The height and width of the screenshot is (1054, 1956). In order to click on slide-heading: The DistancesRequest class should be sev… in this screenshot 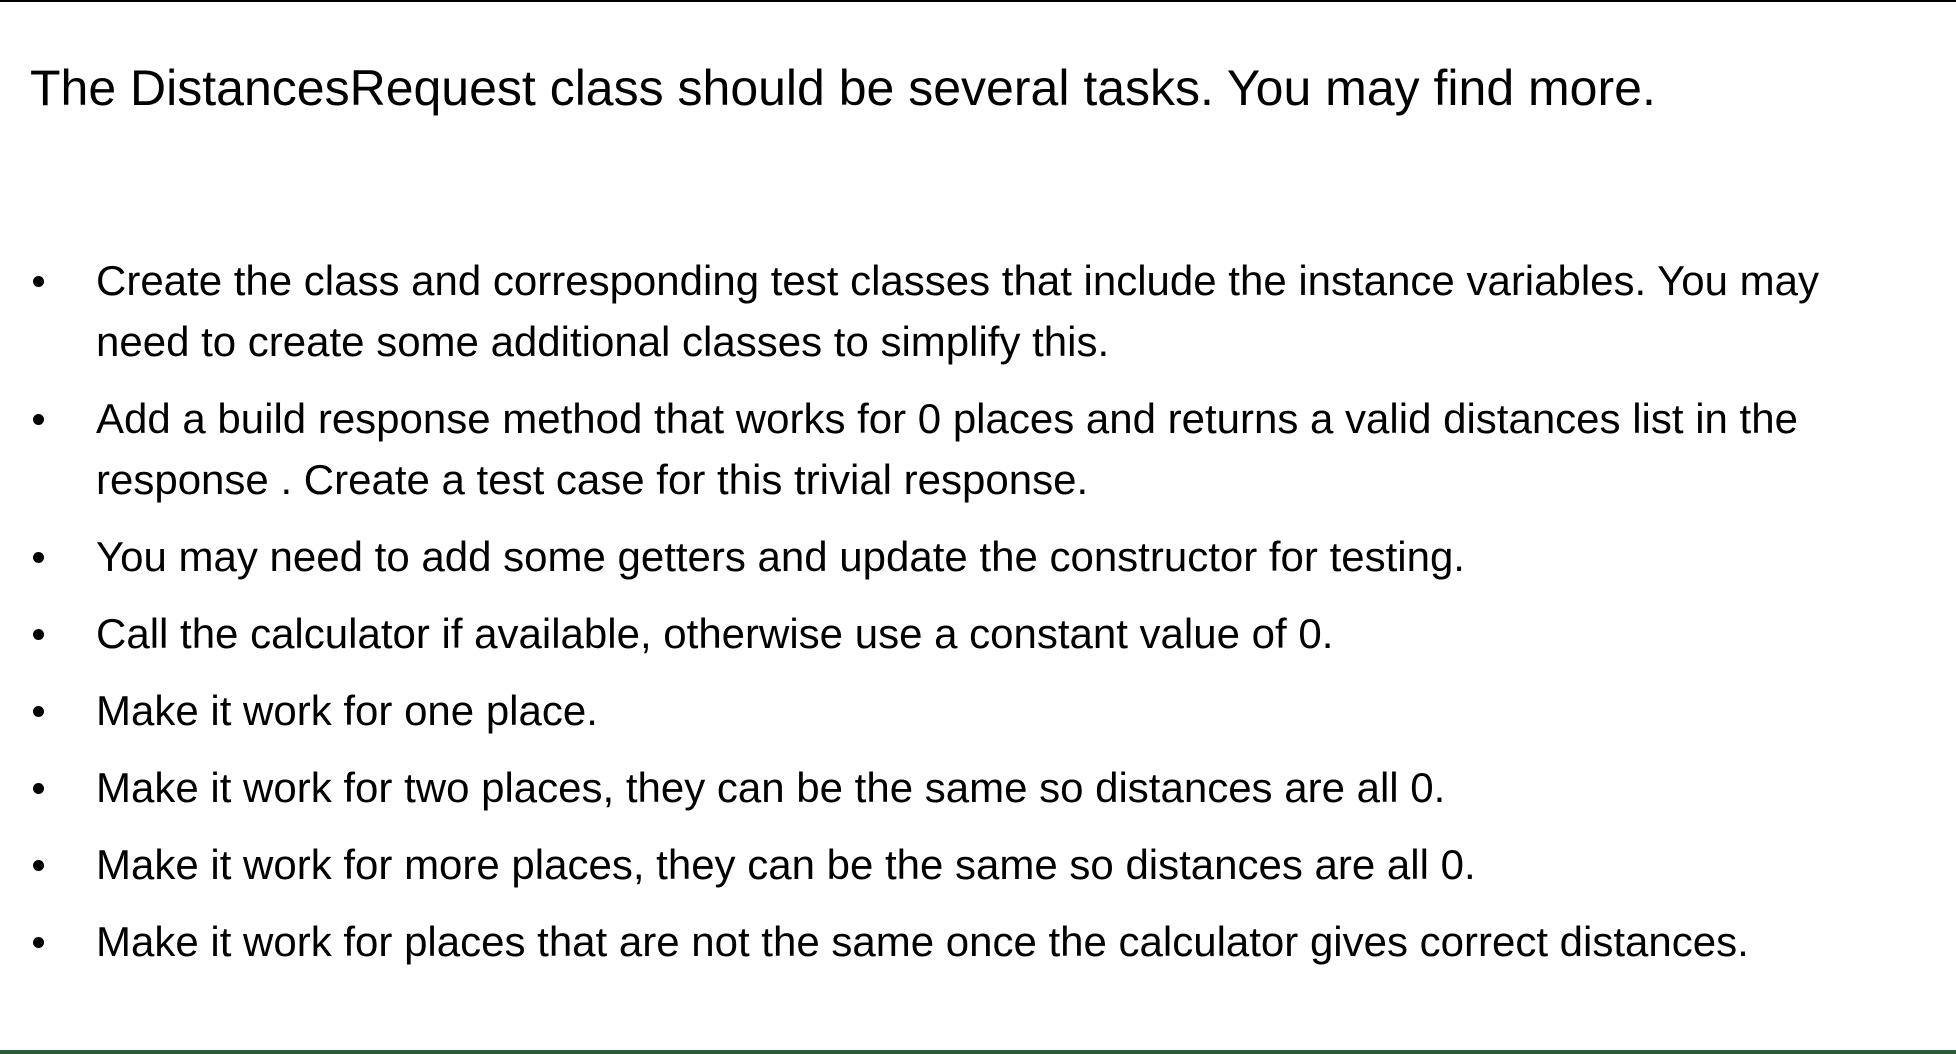, I will do `click(843, 88)`.